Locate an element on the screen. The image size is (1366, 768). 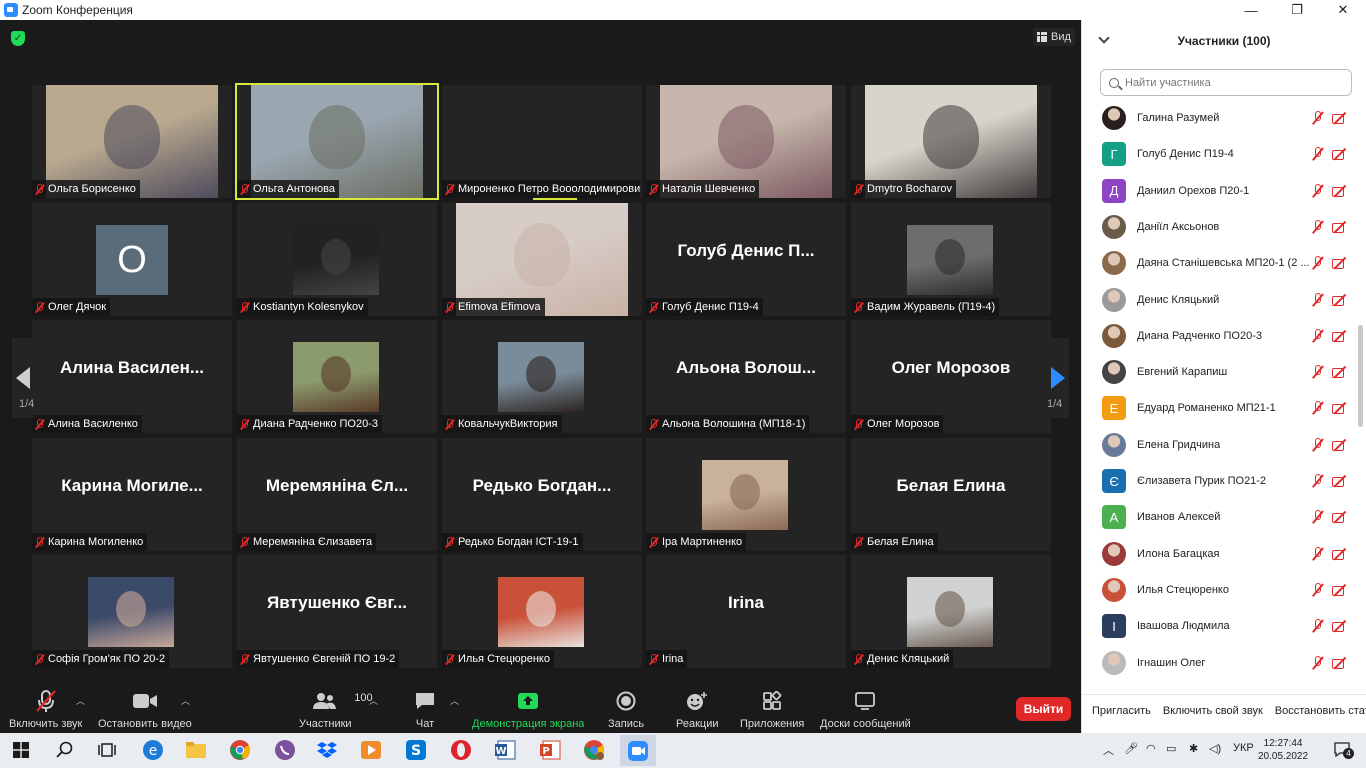
participant-search-input is located at coordinates (1235, 82).